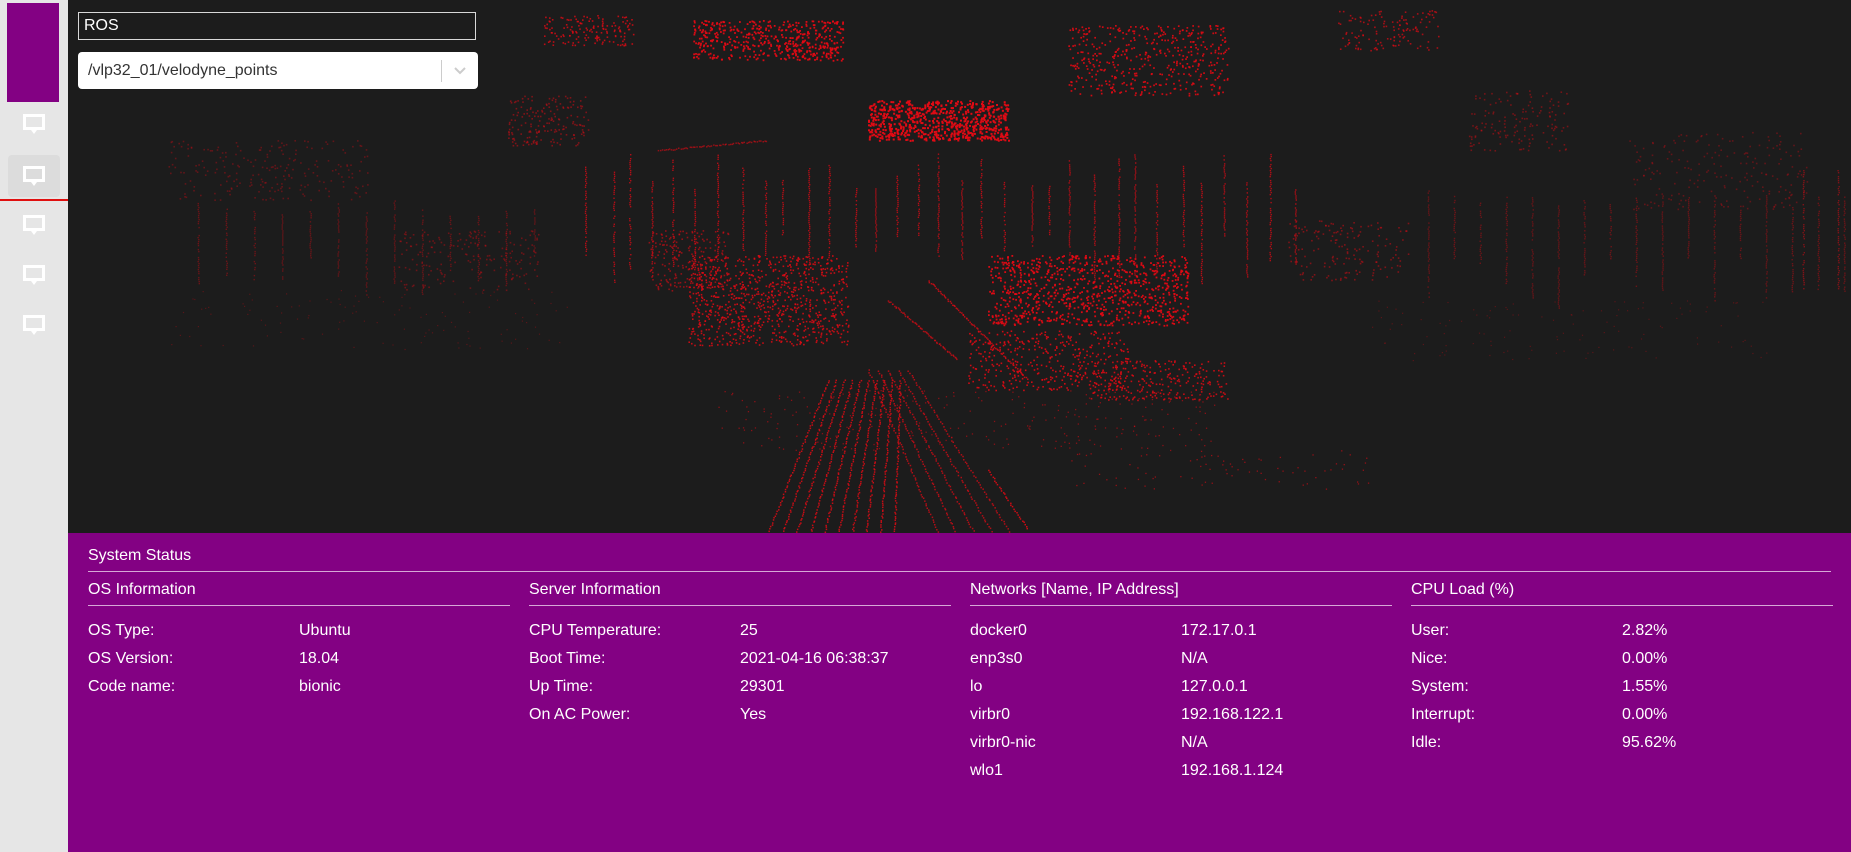  I want to click on row-value: Ubuntu, so click(325, 630).